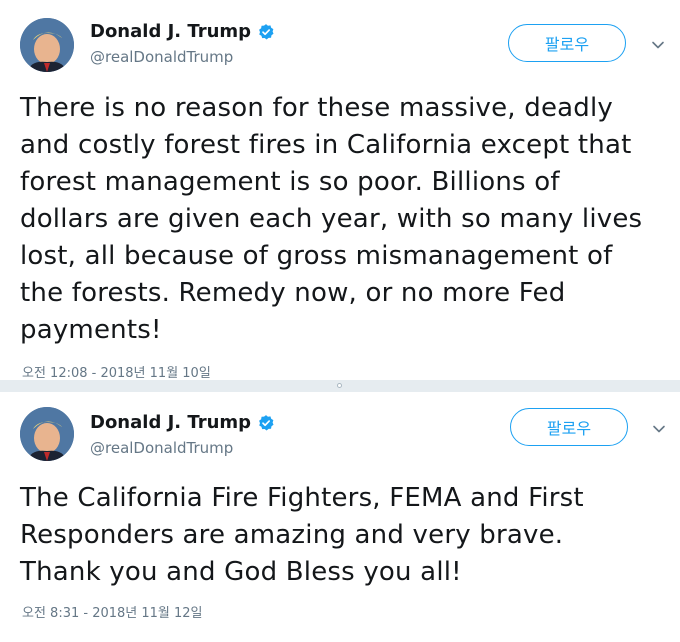 This screenshot has height=642, width=680. I want to click on divider-handle, so click(339, 385).